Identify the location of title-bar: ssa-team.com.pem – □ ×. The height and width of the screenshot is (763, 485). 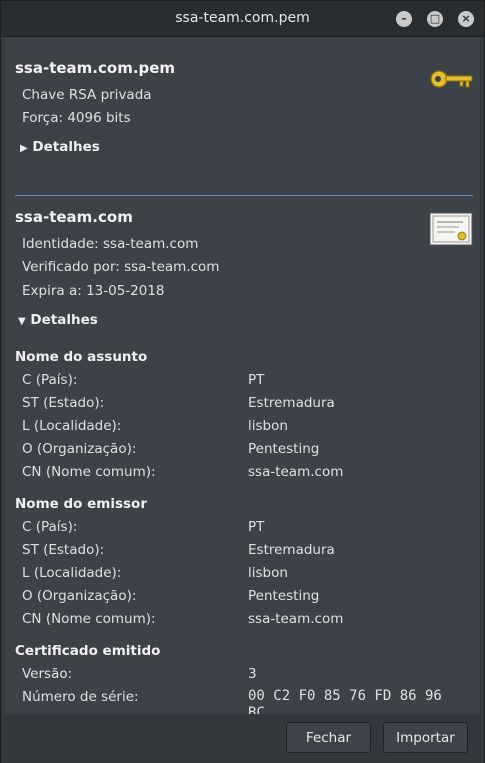
(242, 19).